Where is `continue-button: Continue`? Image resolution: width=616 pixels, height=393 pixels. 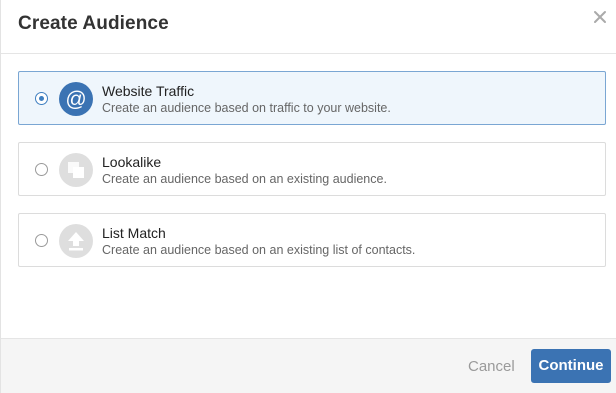
continue-button: Continue is located at coordinates (571, 366).